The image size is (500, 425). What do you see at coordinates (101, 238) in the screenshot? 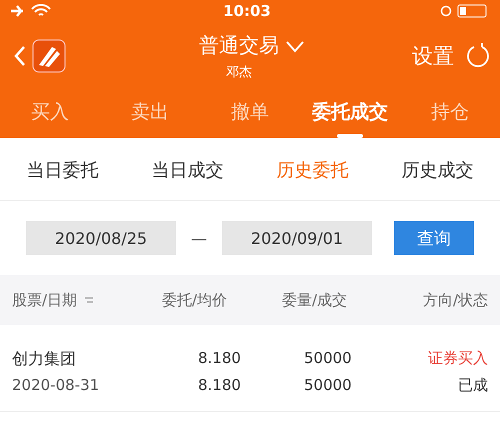
I see `start-date-field: 2020/08/25` at bounding box center [101, 238].